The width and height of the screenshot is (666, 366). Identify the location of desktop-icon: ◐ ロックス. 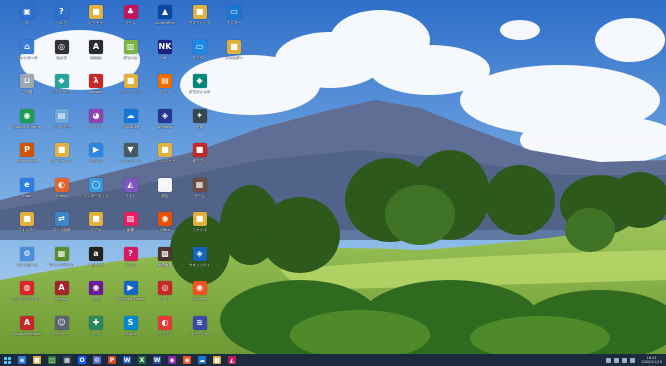
(165, 330).